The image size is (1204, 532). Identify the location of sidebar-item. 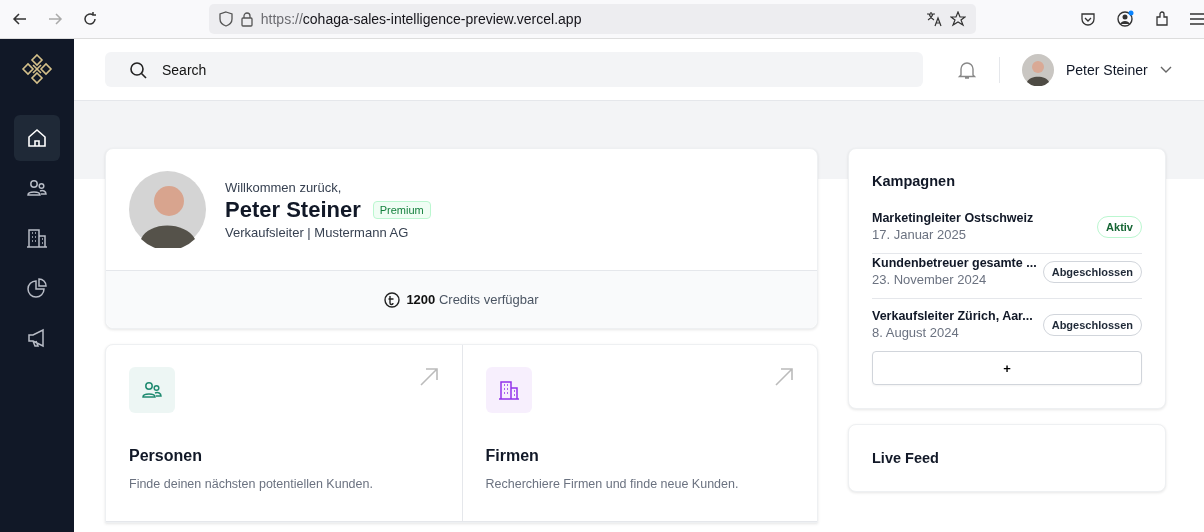
(37, 138).